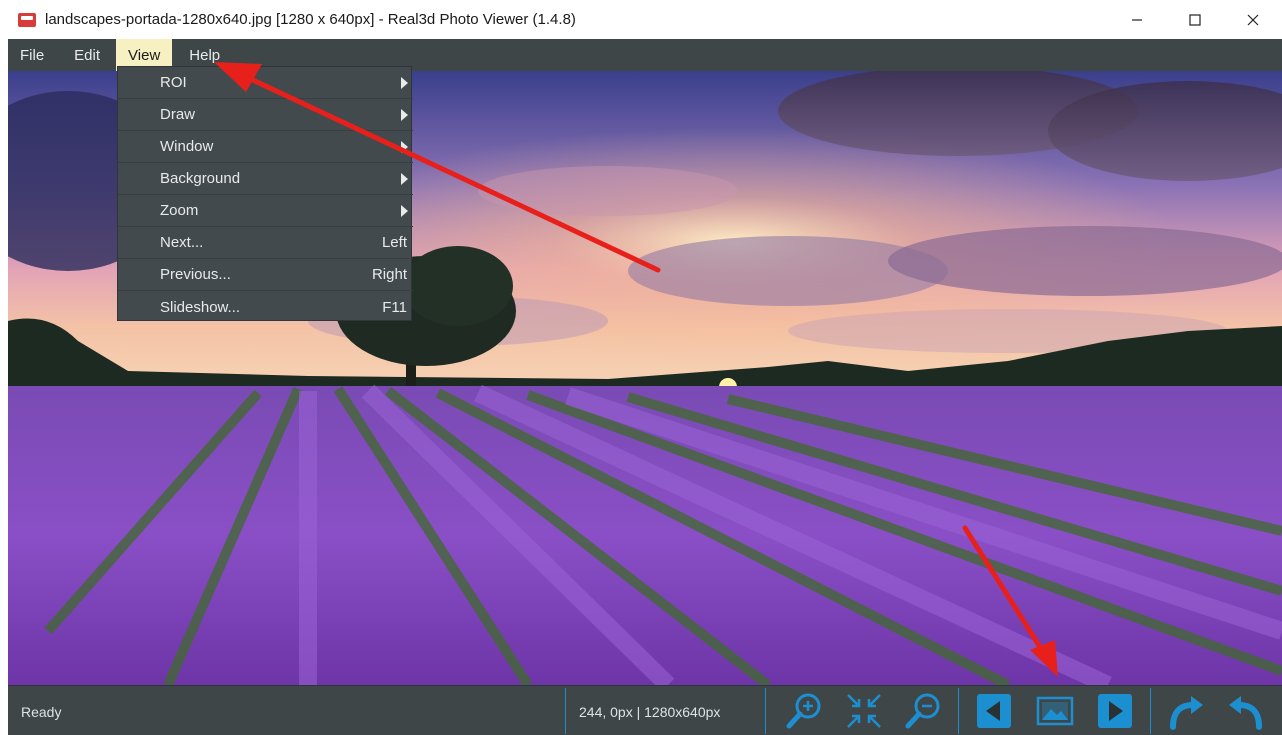 This screenshot has width=1282, height=735. I want to click on fit-to-window-button, so click(864, 711).